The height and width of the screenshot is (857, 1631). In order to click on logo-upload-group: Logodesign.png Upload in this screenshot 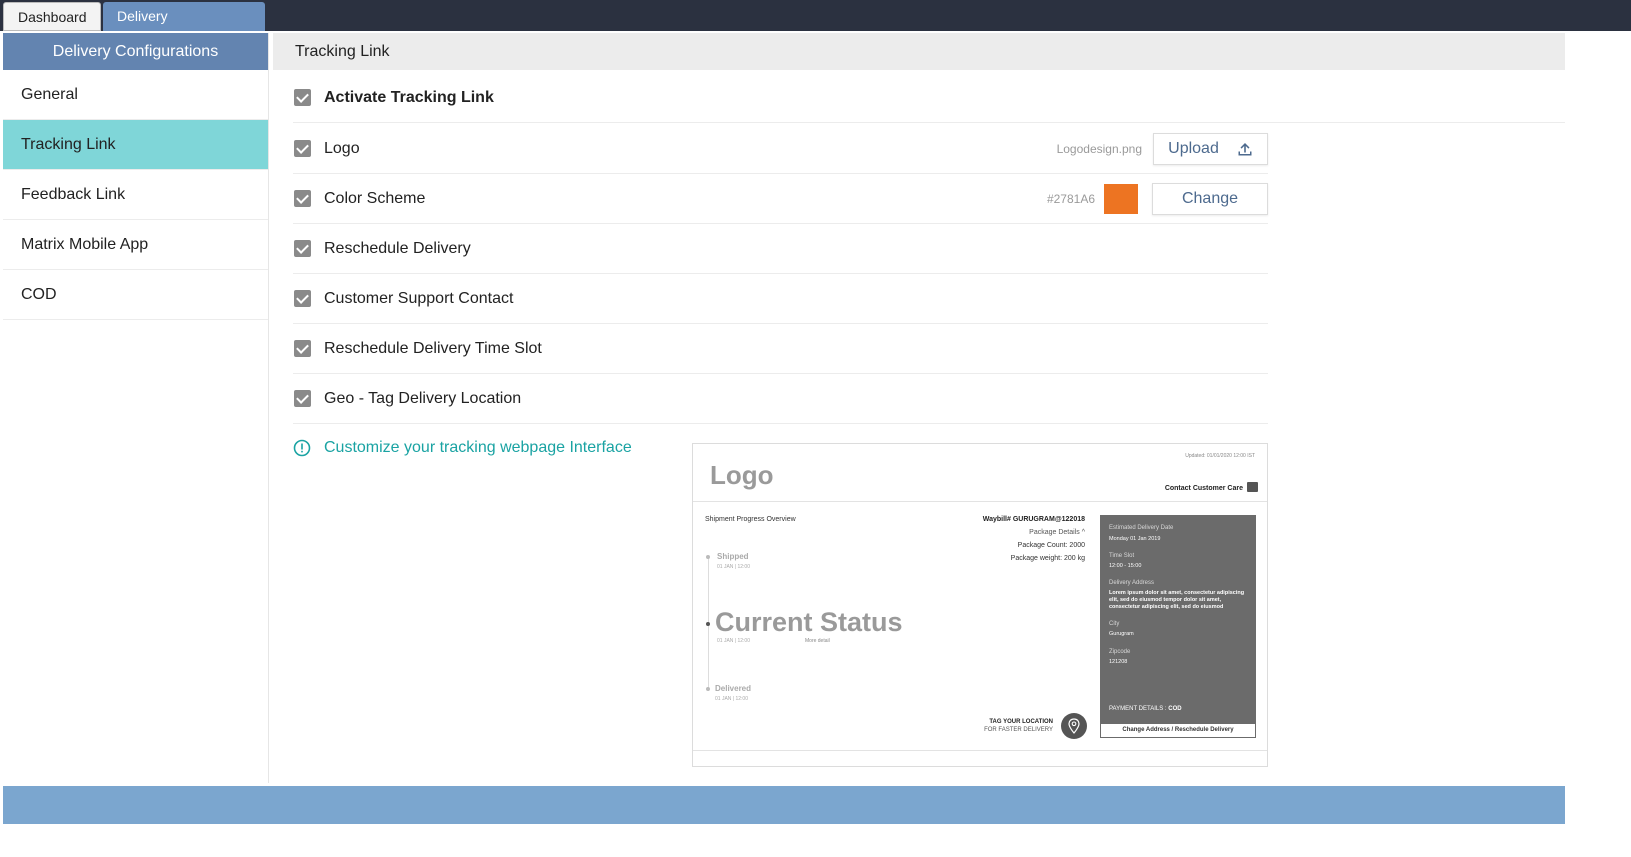, I will do `click(1162, 149)`.